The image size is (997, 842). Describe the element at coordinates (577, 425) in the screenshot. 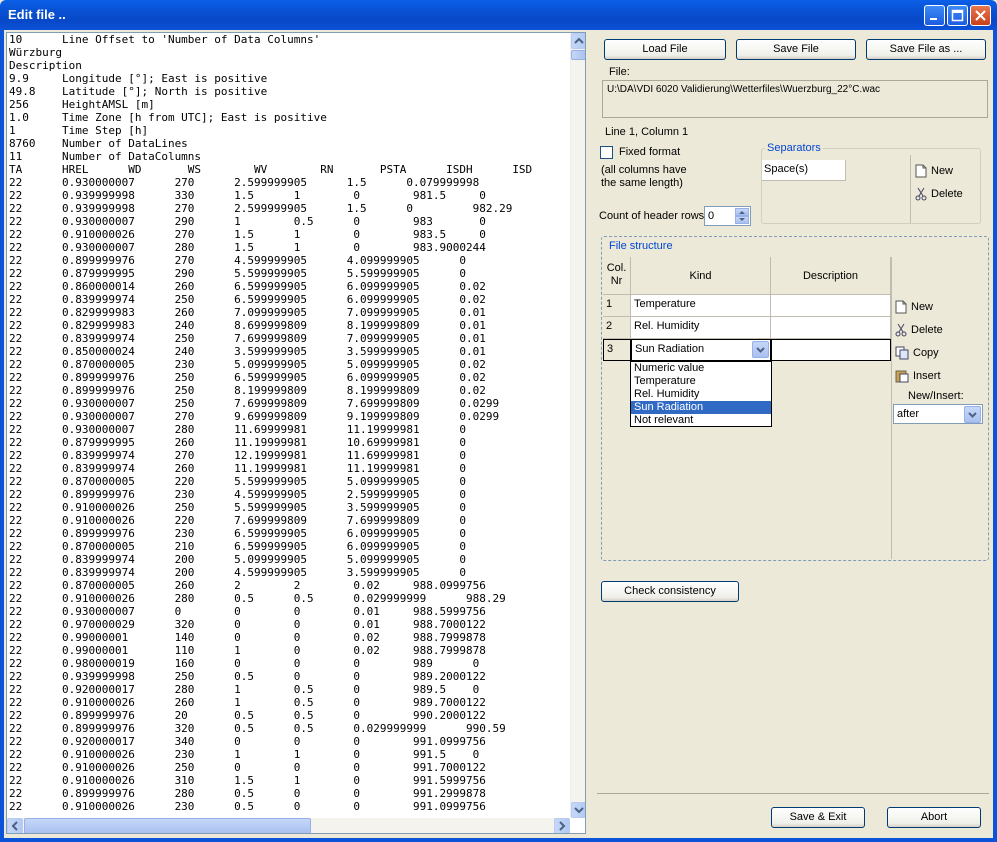

I see `vertical-scrollbar` at that location.